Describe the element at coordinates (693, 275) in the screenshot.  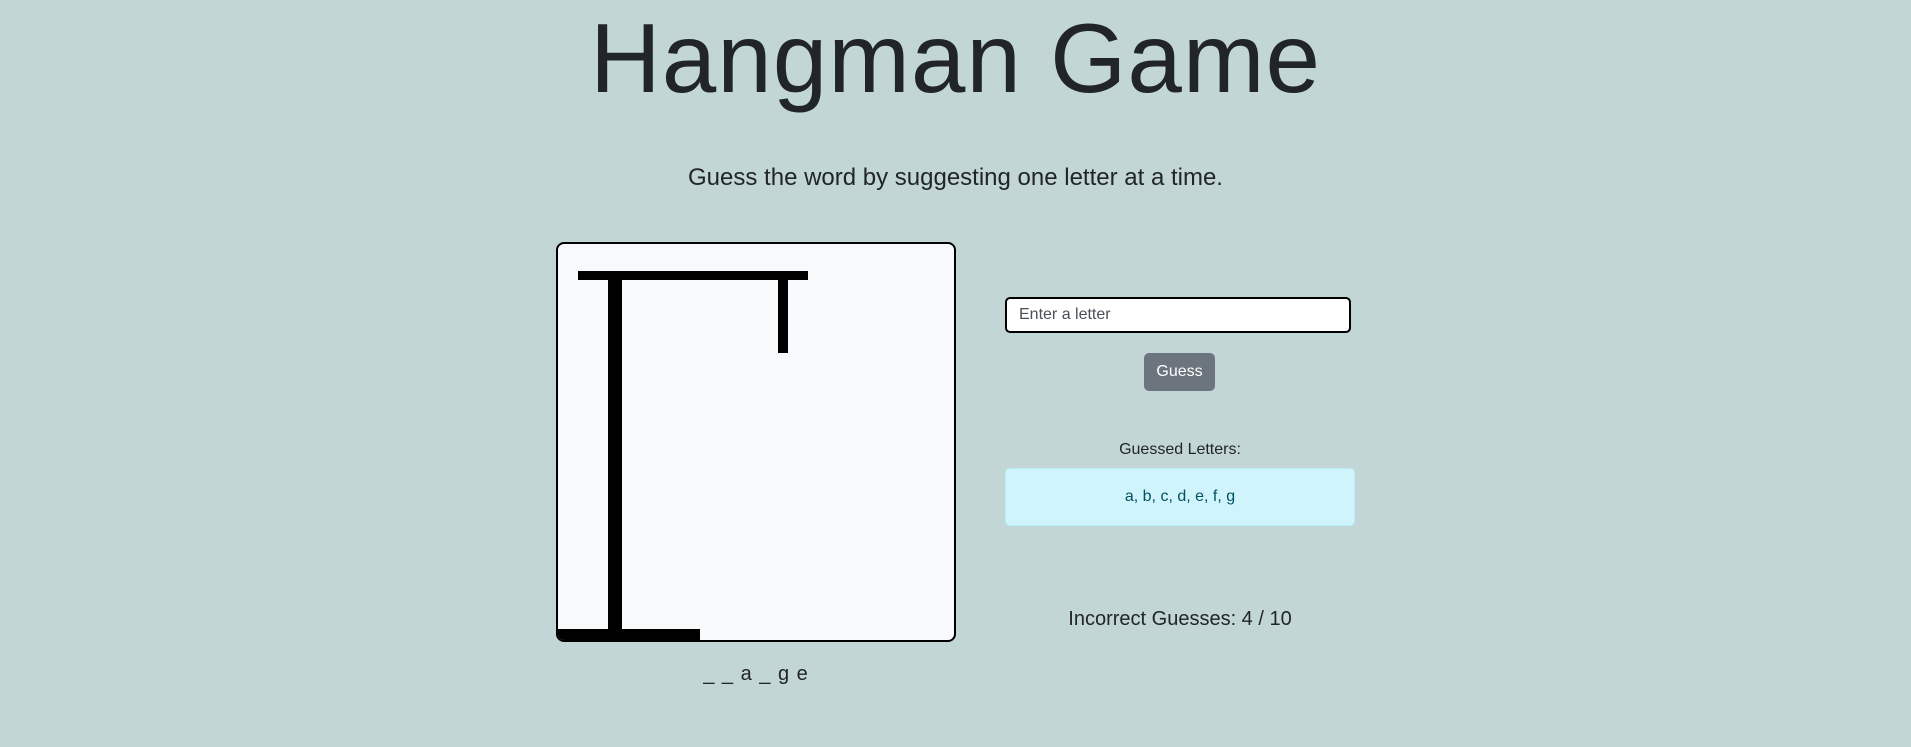
I see `gallows-beam` at that location.